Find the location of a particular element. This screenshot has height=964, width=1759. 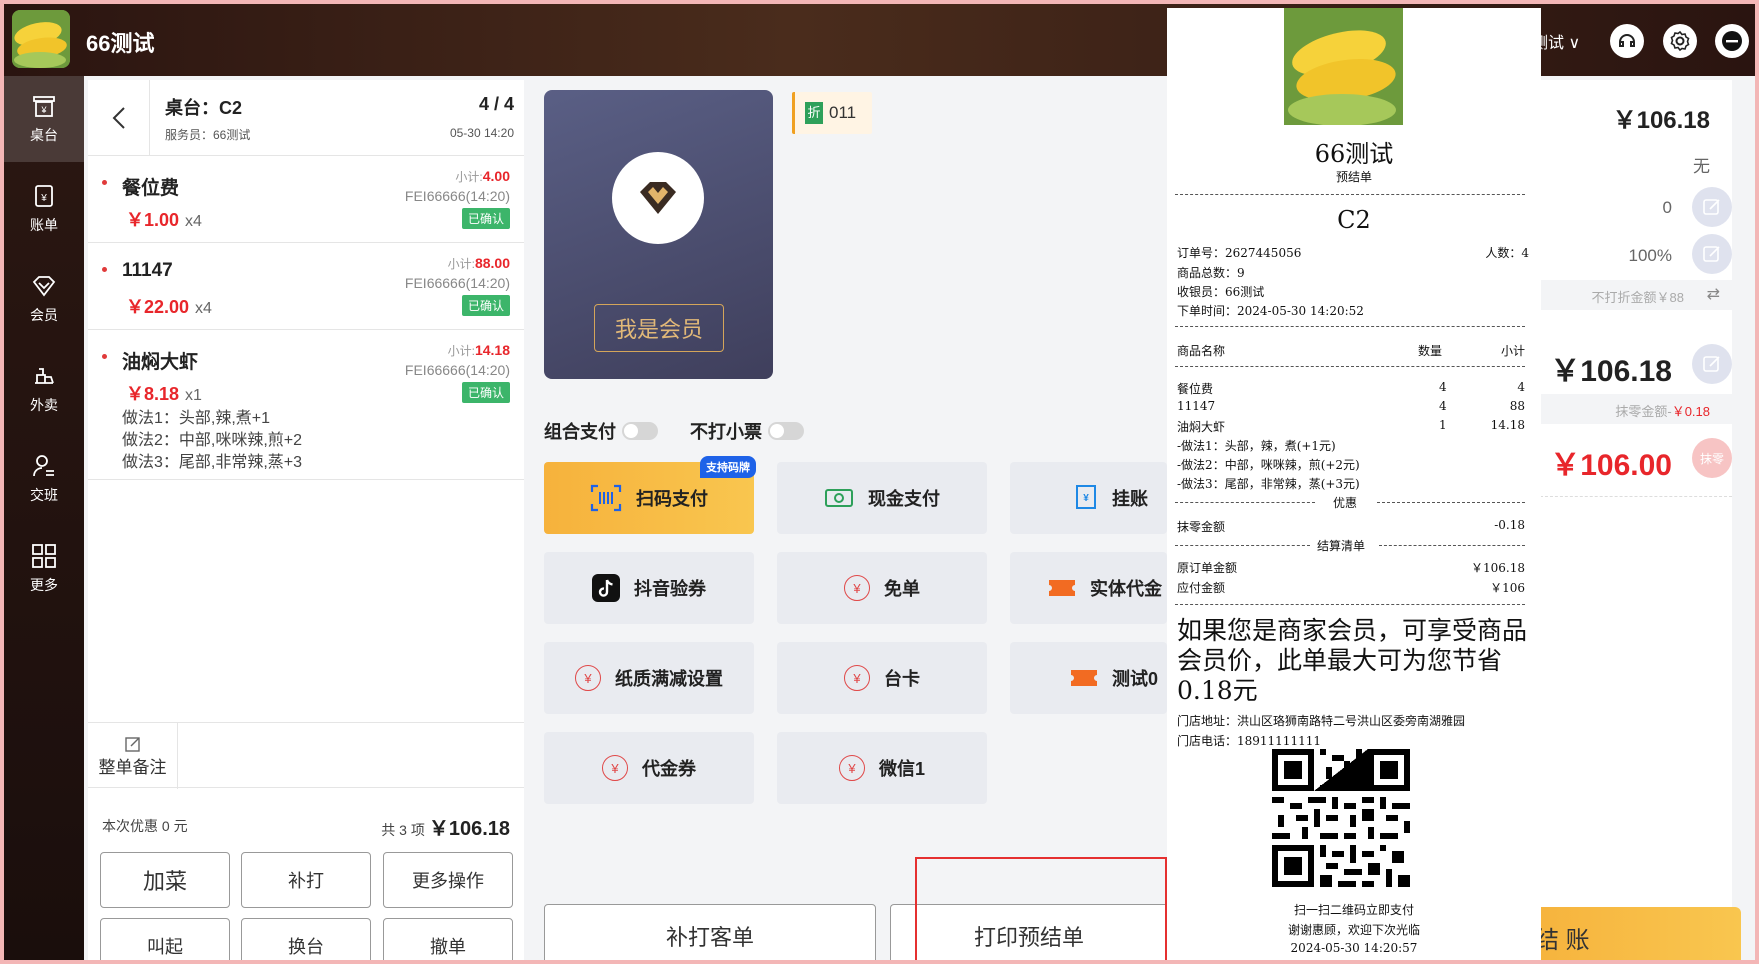

test0-button: 测试0 is located at coordinates (1088, 678).